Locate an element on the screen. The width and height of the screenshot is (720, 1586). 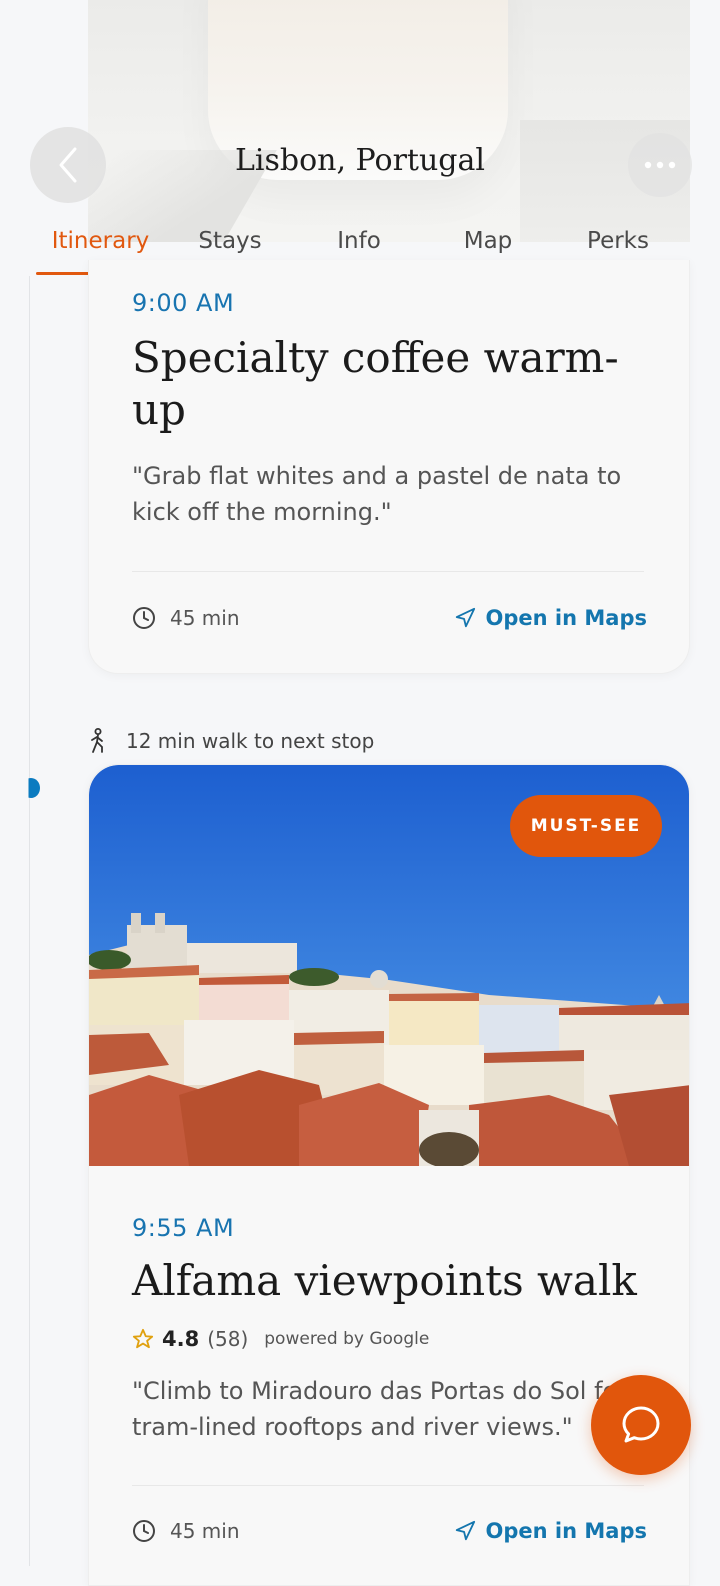
hero-image is located at coordinates (389, 121).